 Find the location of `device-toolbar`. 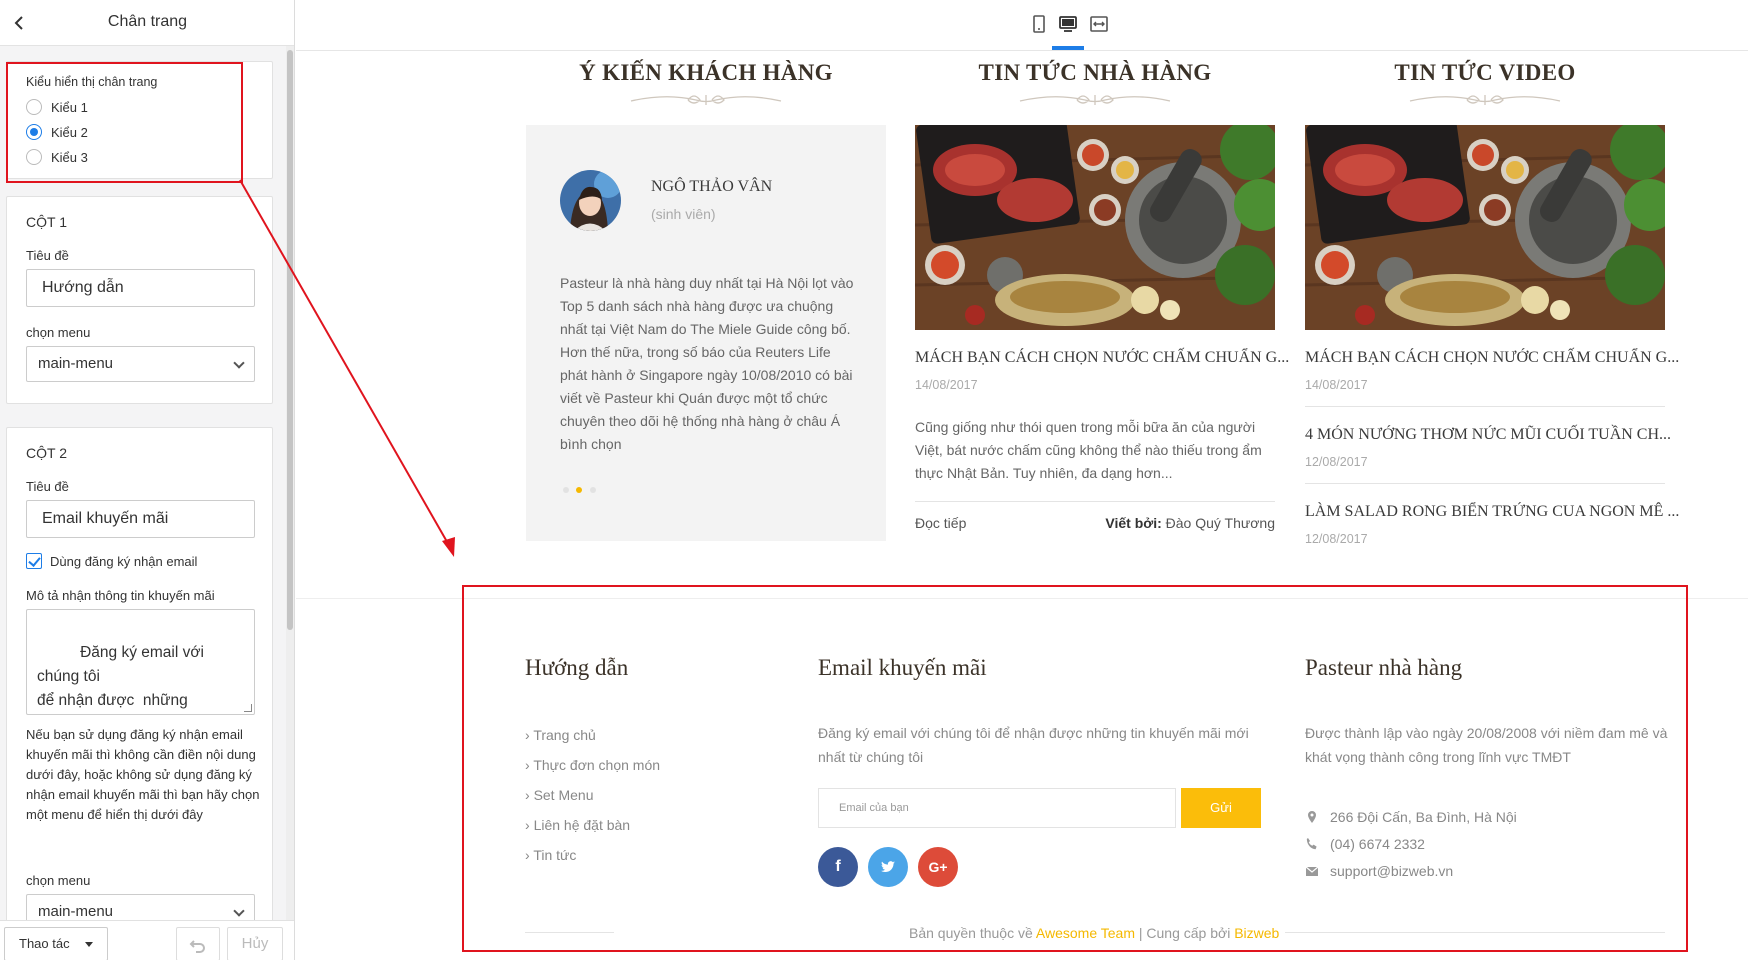

device-toolbar is located at coordinates (1022, 25).